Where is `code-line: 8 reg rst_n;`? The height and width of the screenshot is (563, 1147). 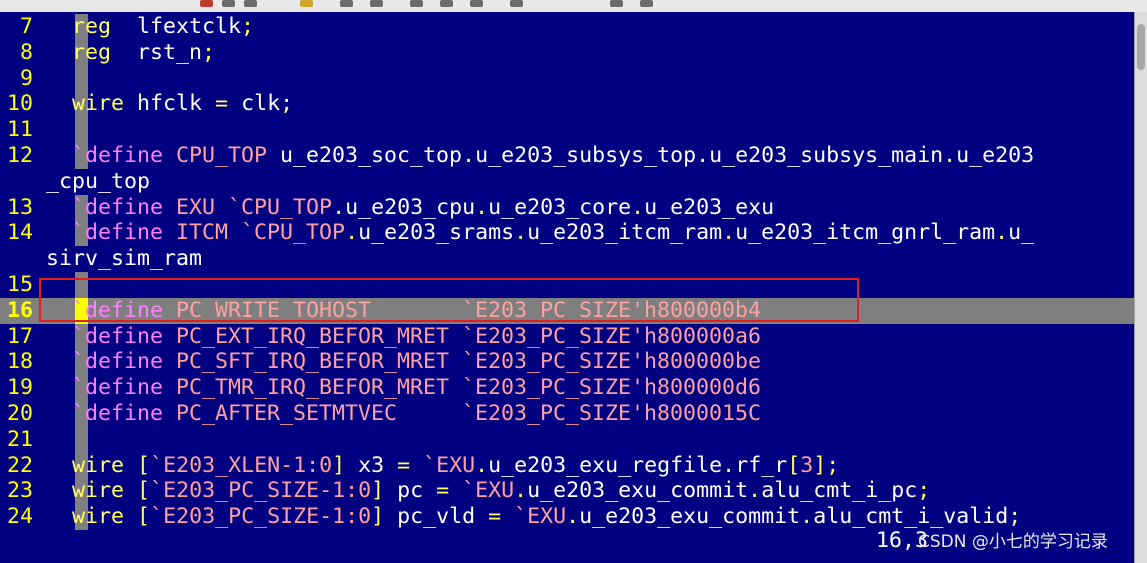 code-line: 8 reg rst_n; is located at coordinates (567, 52).